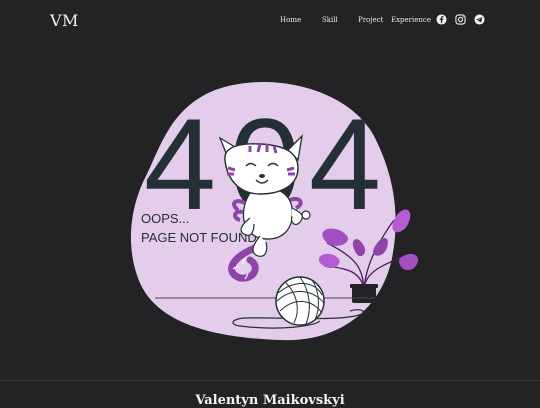 This screenshot has width=540, height=408. Describe the element at coordinates (479, 19) in the screenshot. I see `telegram-icon` at that location.